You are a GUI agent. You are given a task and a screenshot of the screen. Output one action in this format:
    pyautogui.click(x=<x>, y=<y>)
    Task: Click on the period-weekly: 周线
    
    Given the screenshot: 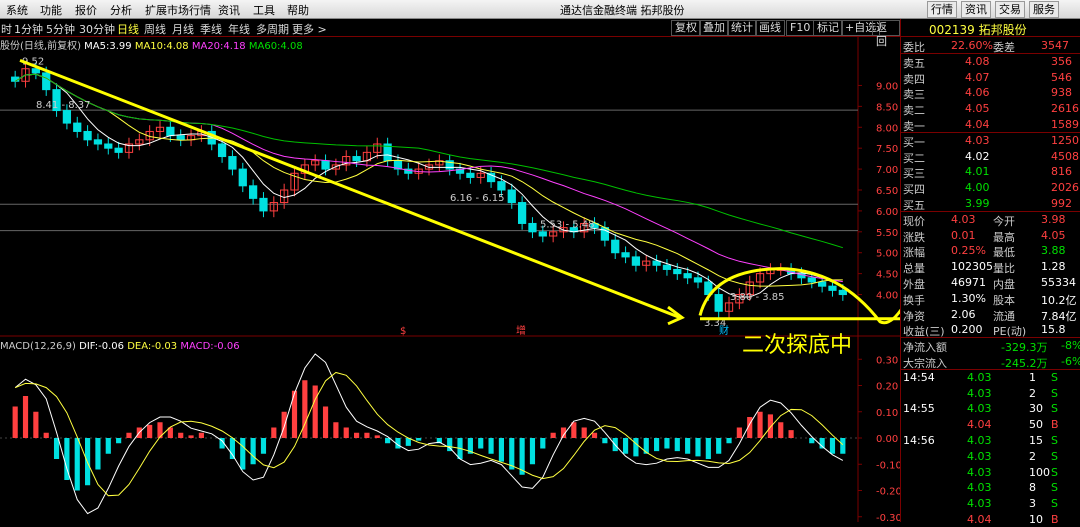 What is the action you would take?
    pyautogui.click(x=155, y=29)
    